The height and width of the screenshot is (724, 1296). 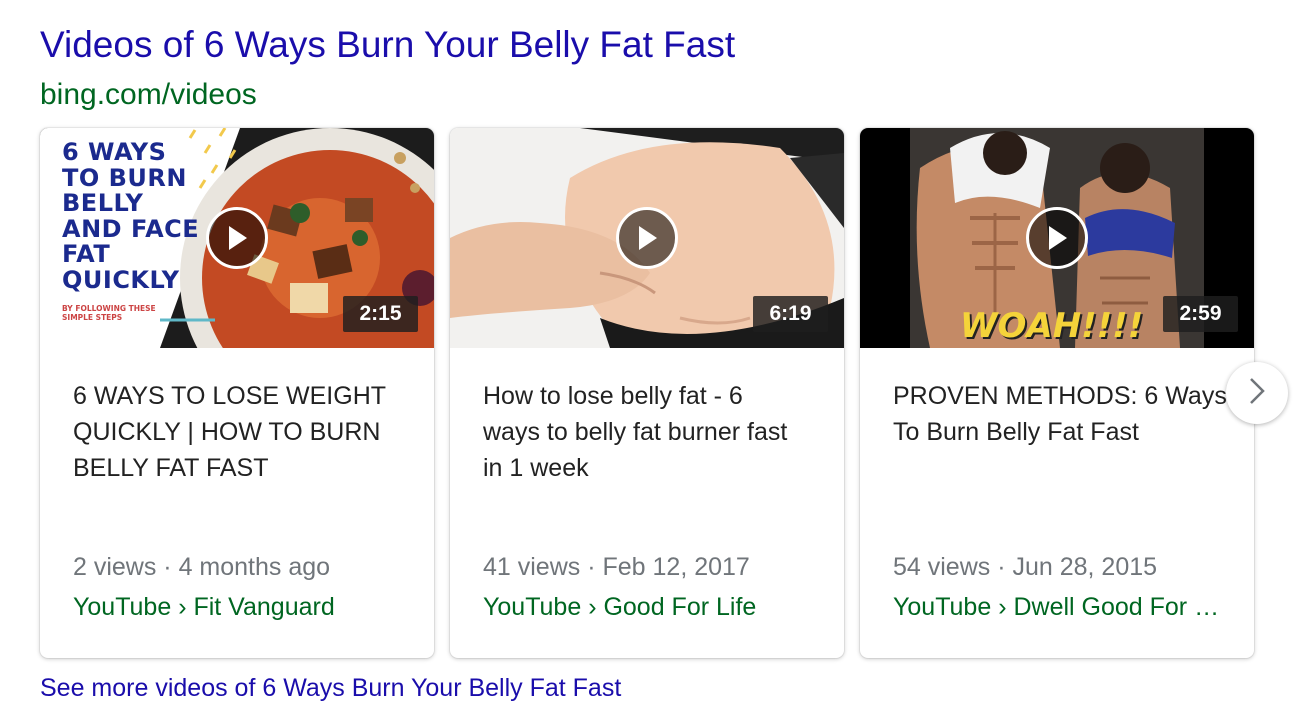 I want to click on video-channel: YouTube › Good For Life, so click(x=620, y=607).